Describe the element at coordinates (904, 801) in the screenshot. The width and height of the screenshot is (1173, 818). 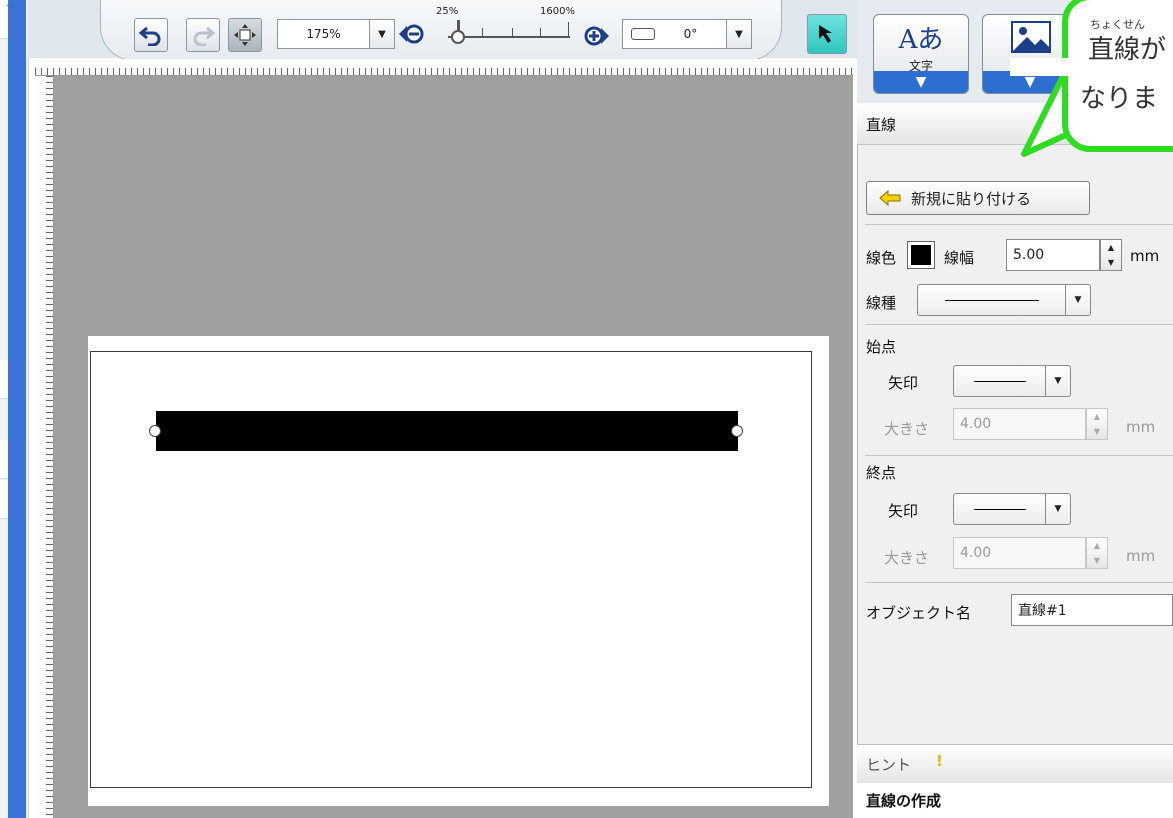
I see `hint-title: 直線の作成` at that location.